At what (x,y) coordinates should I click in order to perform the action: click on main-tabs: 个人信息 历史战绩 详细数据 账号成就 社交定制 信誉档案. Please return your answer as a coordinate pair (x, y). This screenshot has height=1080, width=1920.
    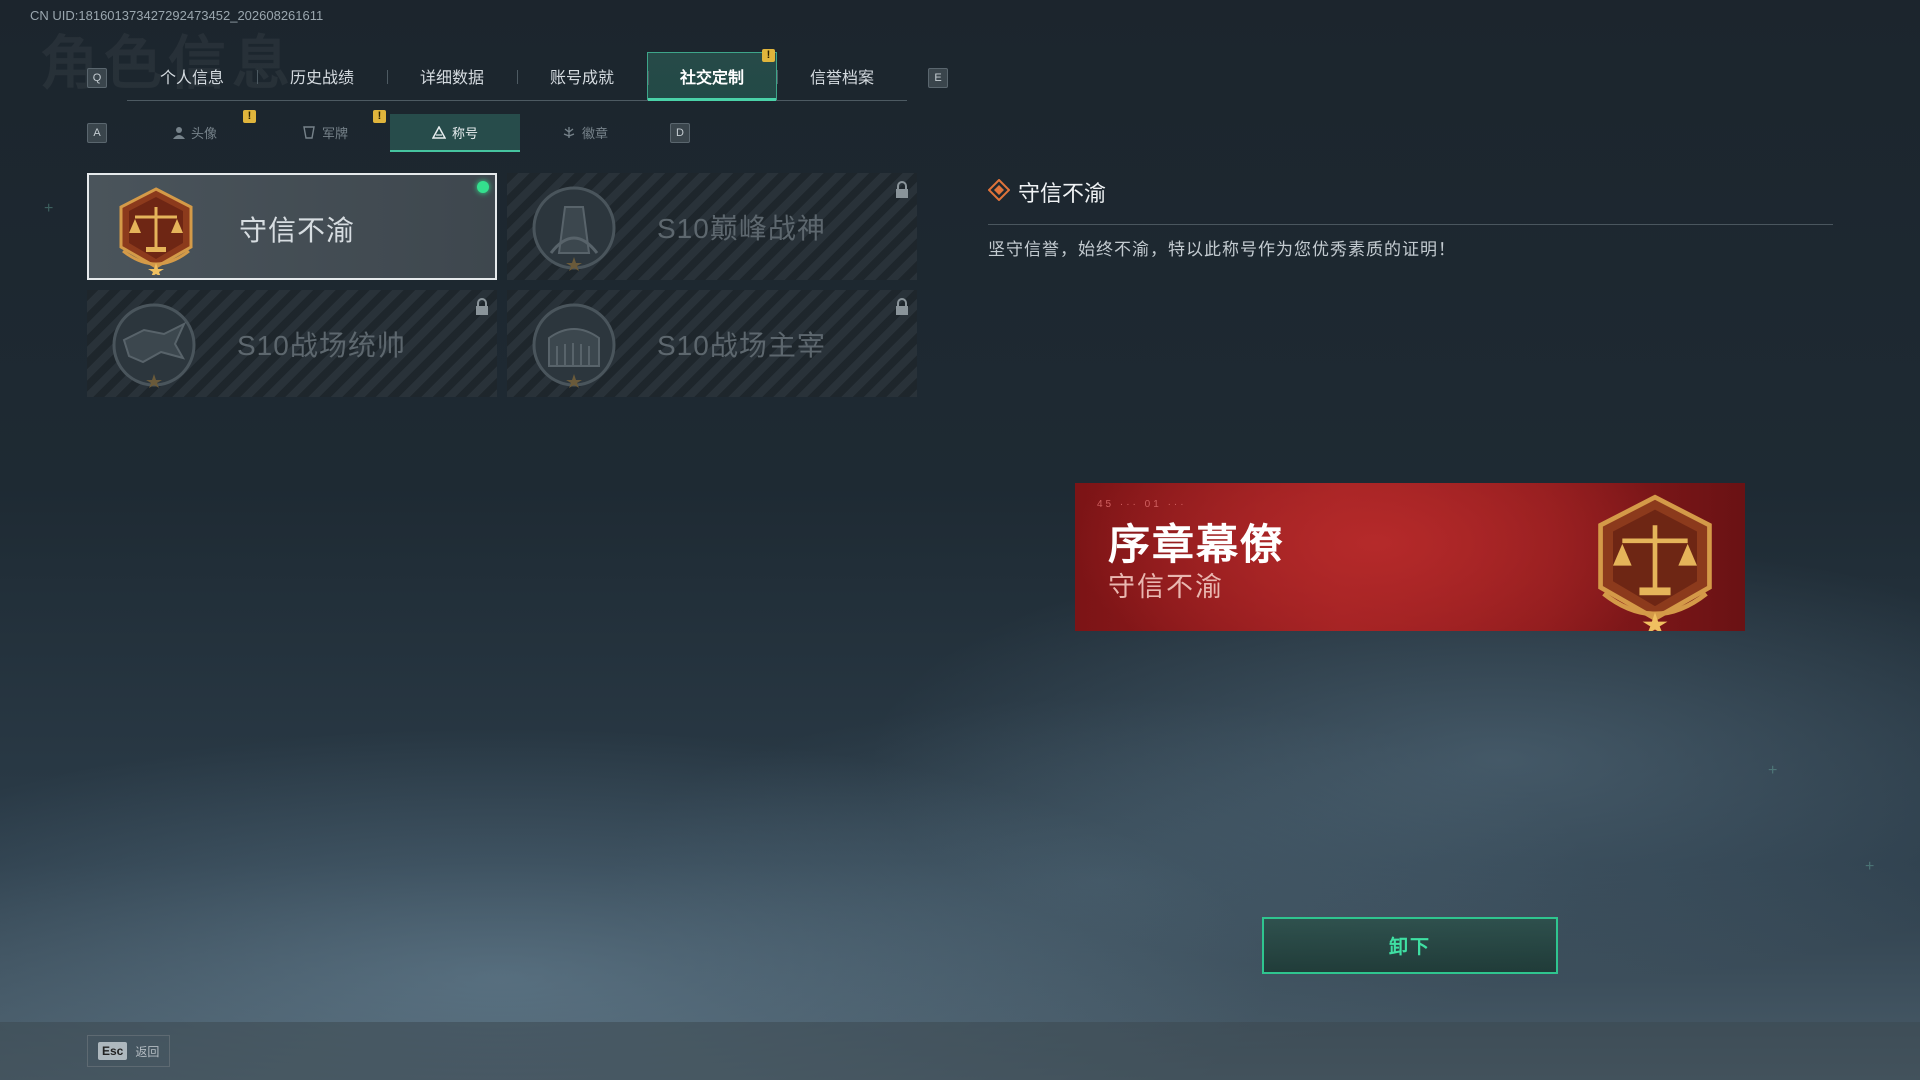
    Looking at the image, I should click on (517, 76).